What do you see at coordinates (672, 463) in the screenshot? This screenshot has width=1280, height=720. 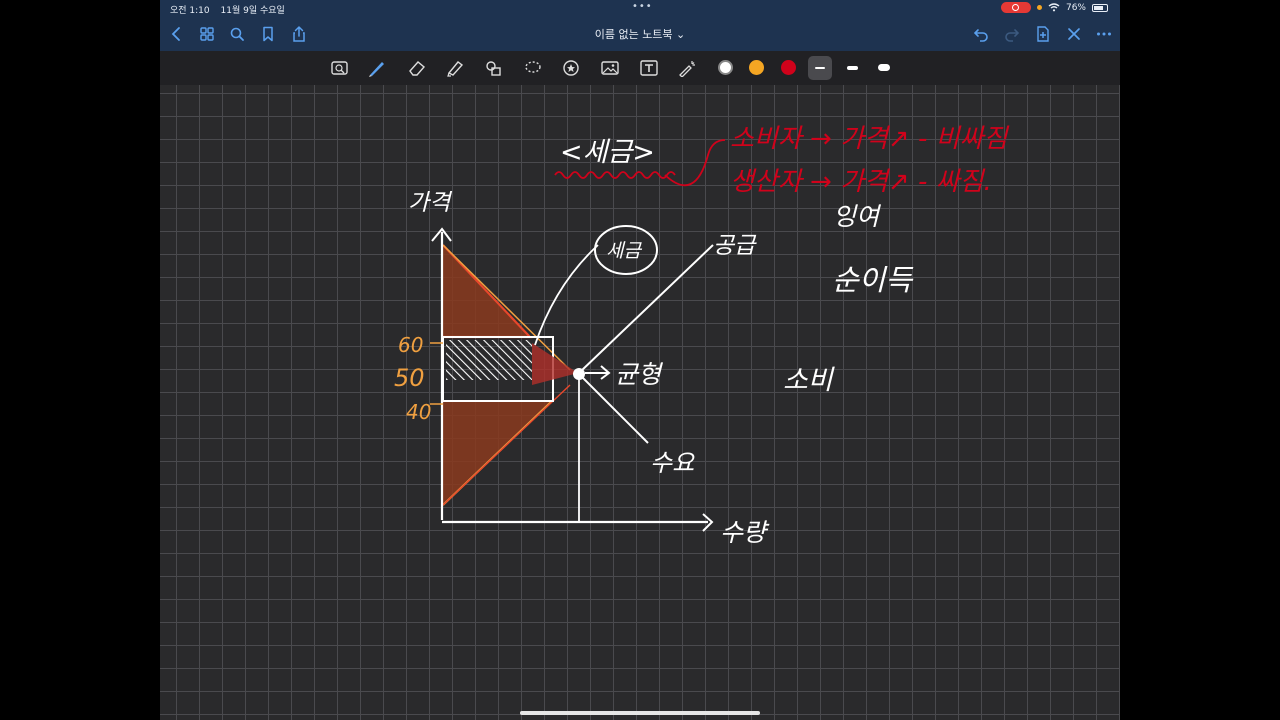 I see `demand-label: 수요` at bounding box center [672, 463].